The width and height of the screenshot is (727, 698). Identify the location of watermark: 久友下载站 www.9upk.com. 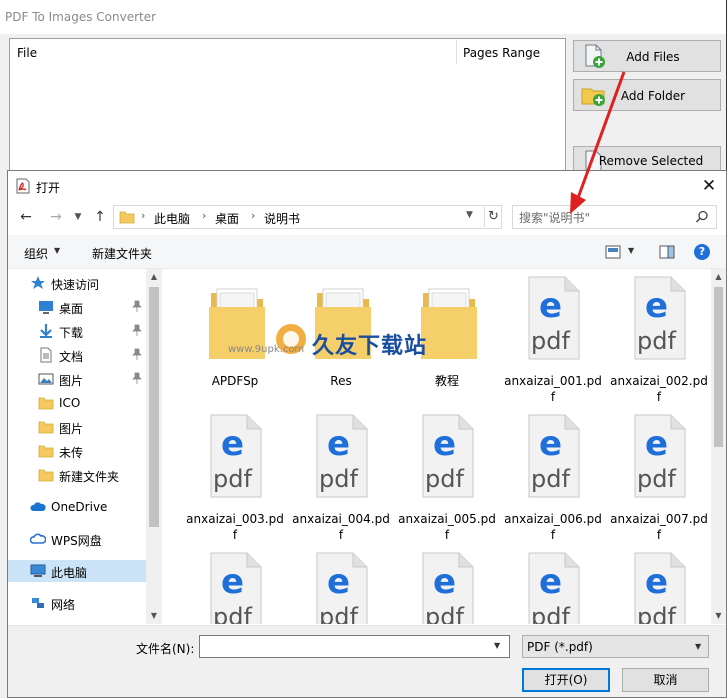
(343, 348).